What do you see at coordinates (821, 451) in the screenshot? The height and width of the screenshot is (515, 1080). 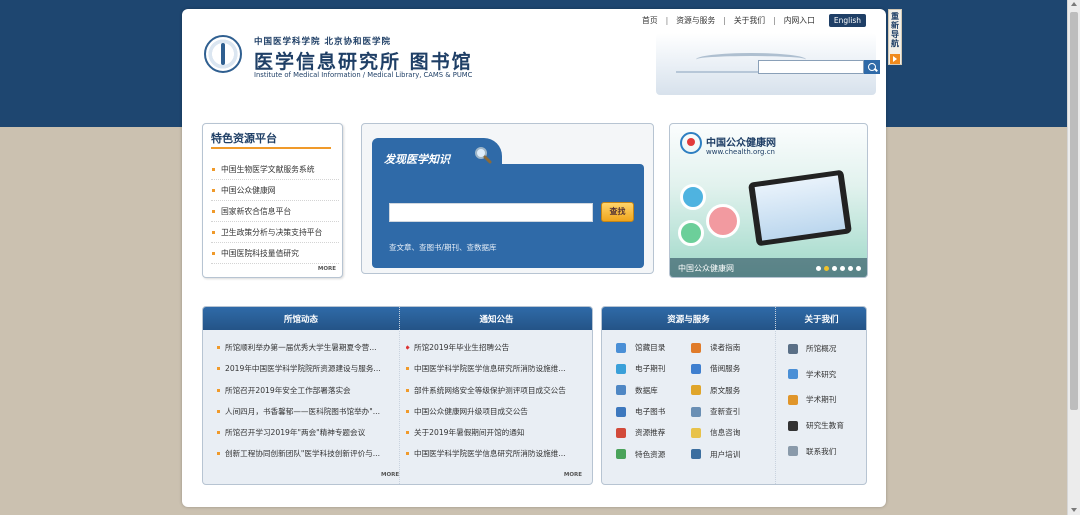 I see `about-item-label: 联系我们` at bounding box center [821, 451].